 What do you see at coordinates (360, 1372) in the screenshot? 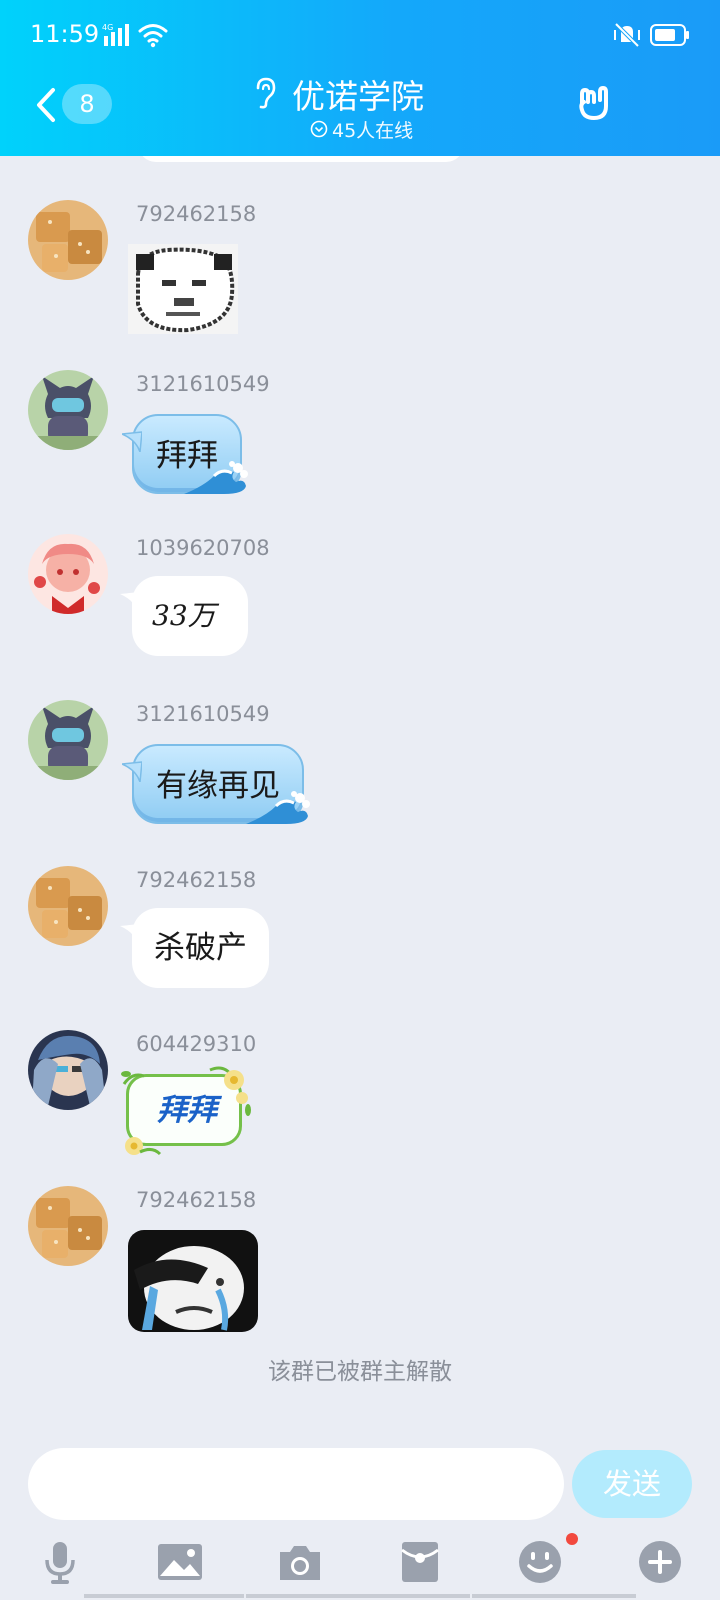
I see `system-notice: 该群已被群主解散` at bounding box center [360, 1372].